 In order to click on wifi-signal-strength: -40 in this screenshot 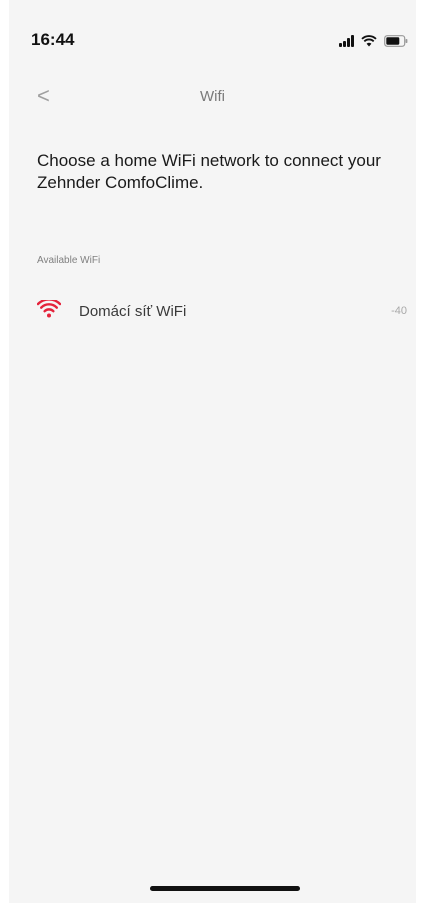, I will do `click(399, 311)`.